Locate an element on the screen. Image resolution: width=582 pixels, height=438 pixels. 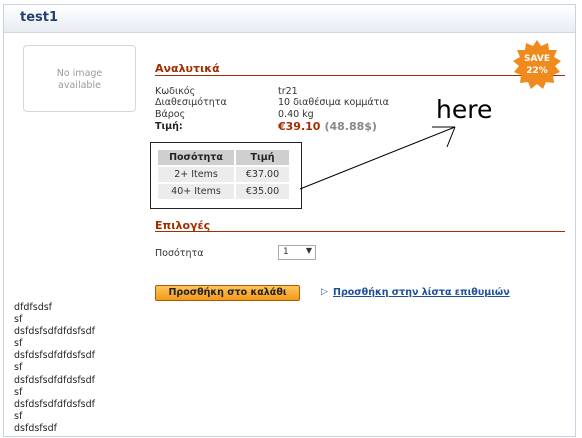
description-line: dfdfsdsf is located at coordinates (33, 307).